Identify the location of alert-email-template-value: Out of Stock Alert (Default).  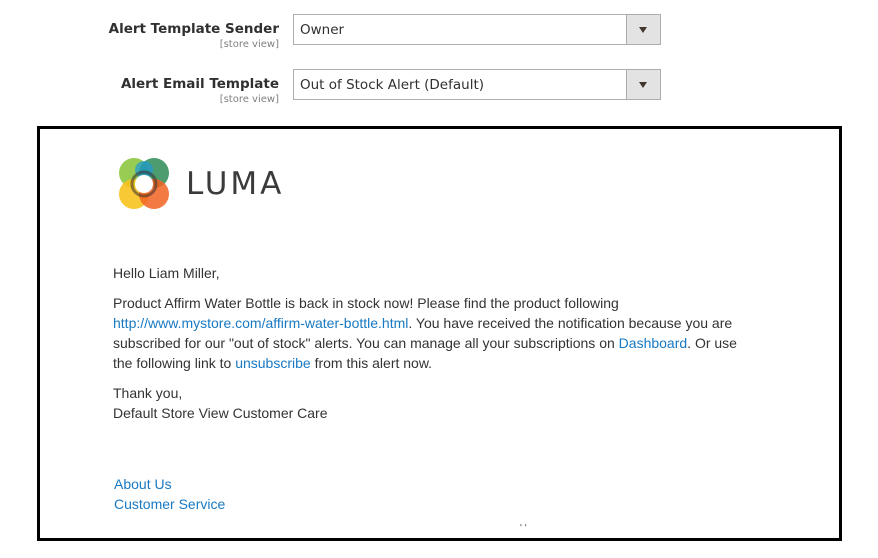
(392, 85).